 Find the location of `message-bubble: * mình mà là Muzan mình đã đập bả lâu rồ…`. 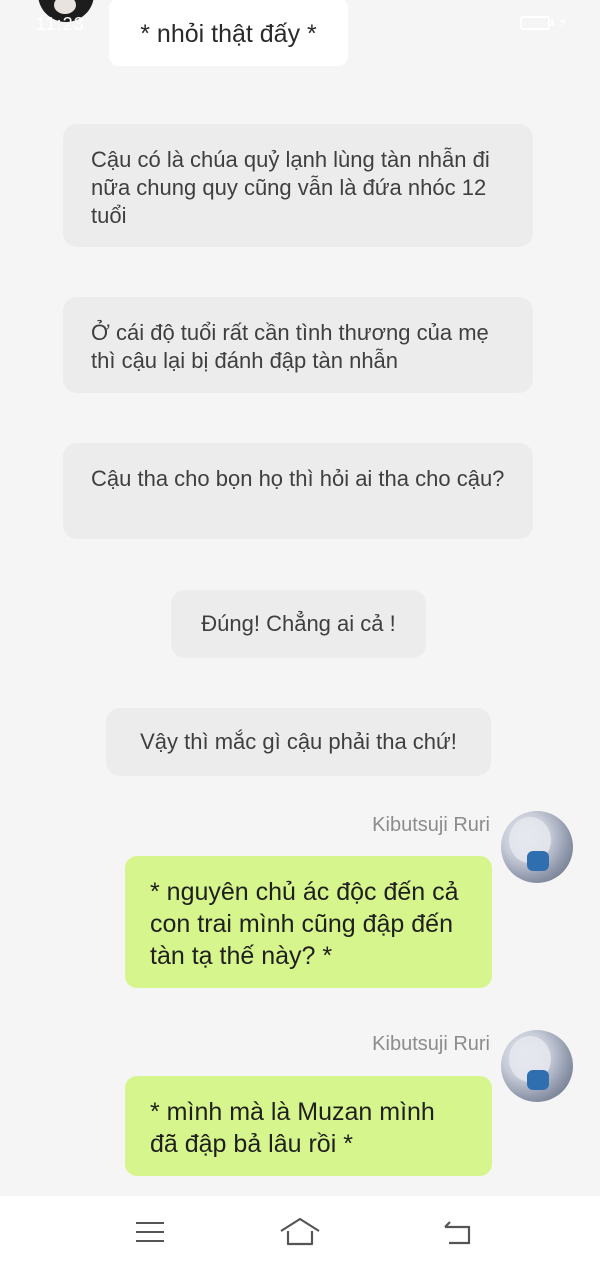

message-bubble: * mình mà là Muzan mình đã đập bả lâu rồ… is located at coordinates (308, 1126).